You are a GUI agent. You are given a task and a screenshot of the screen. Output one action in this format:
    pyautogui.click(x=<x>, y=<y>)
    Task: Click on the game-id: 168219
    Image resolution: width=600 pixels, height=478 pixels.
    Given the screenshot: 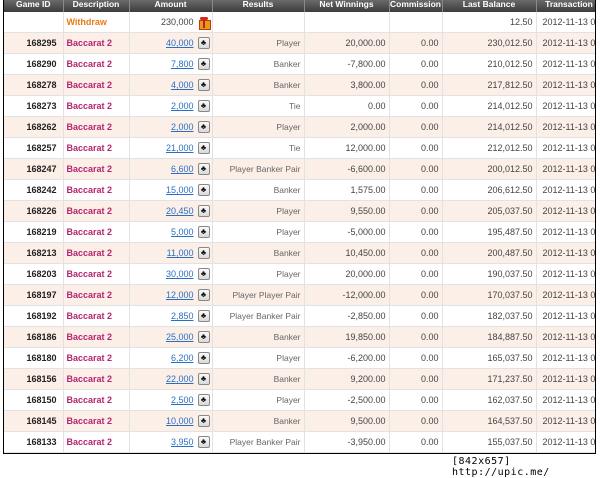 What is the action you would take?
    pyautogui.click(x=34, y=232)
    